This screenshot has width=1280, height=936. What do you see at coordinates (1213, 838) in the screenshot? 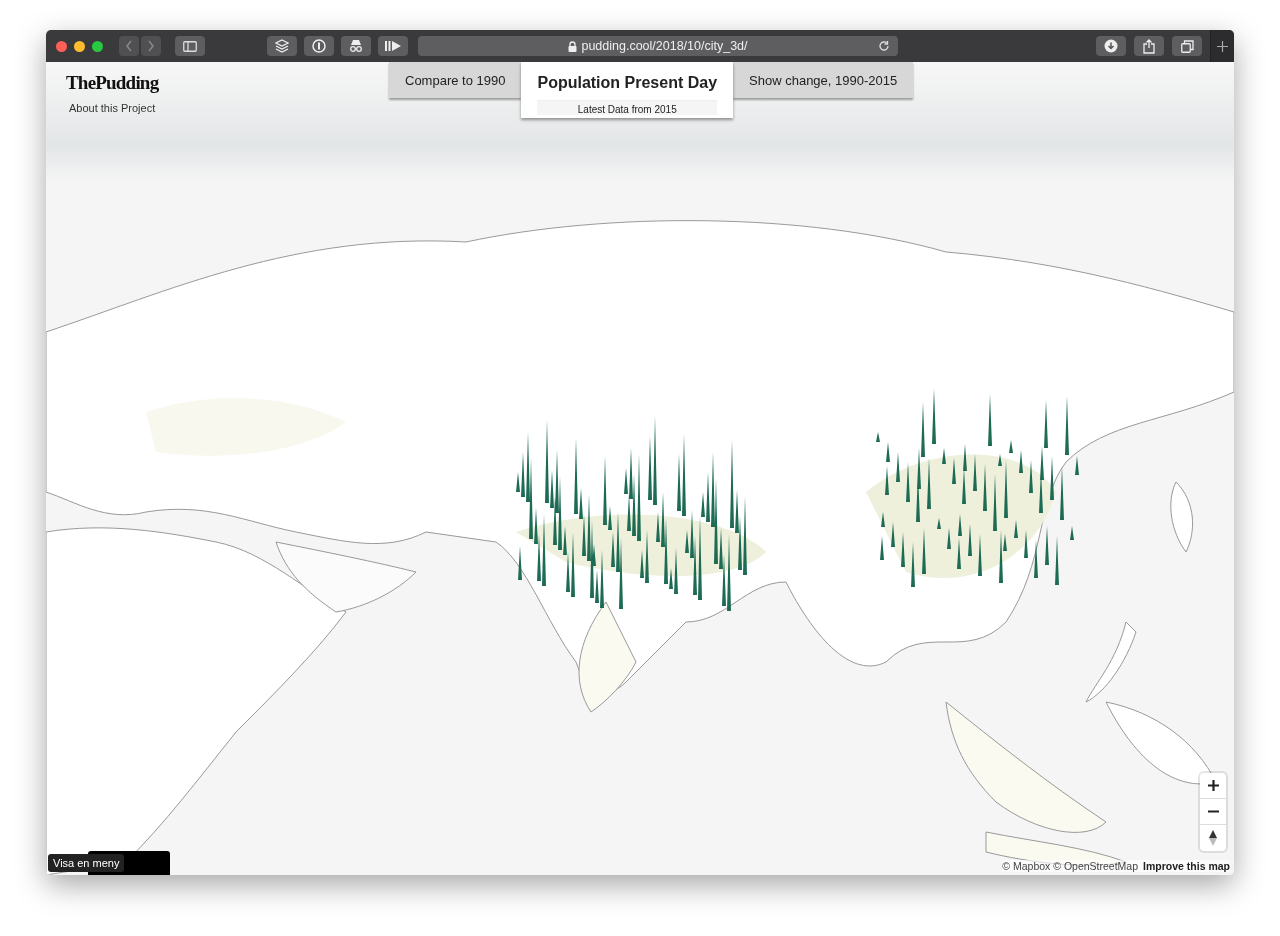
I see `compass-icon` at bounding box center [1213, 838].